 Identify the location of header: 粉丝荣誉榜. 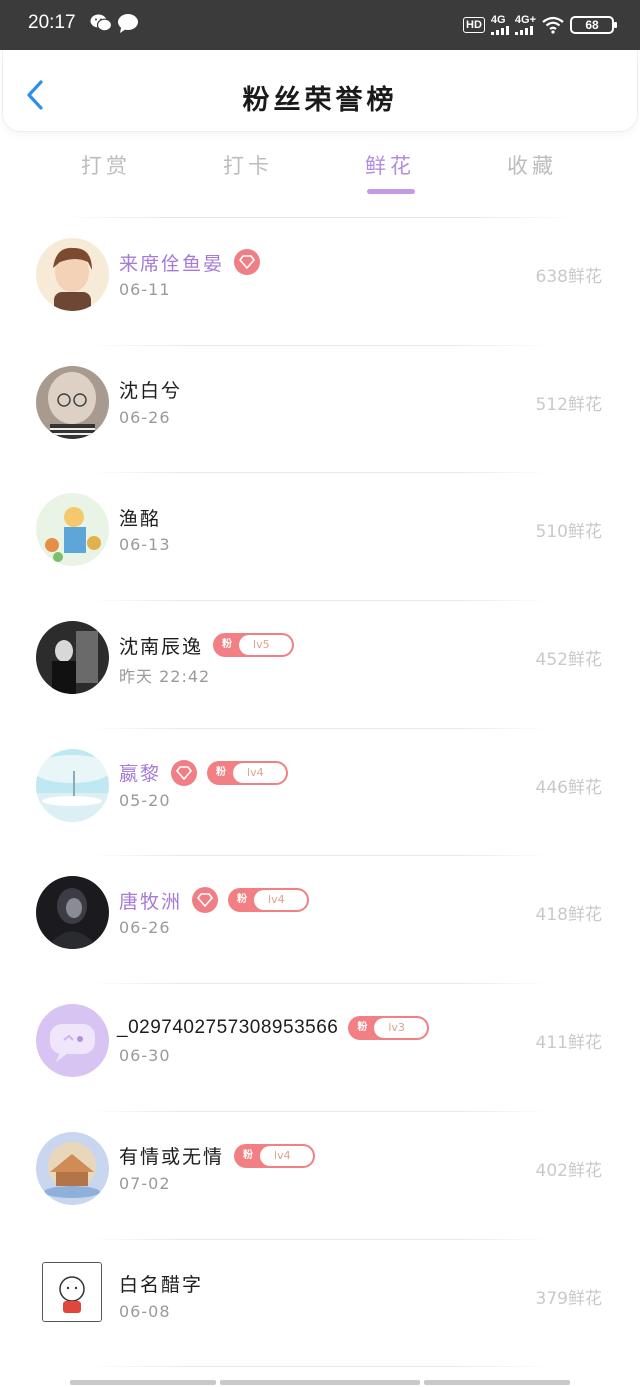
(320, 91).